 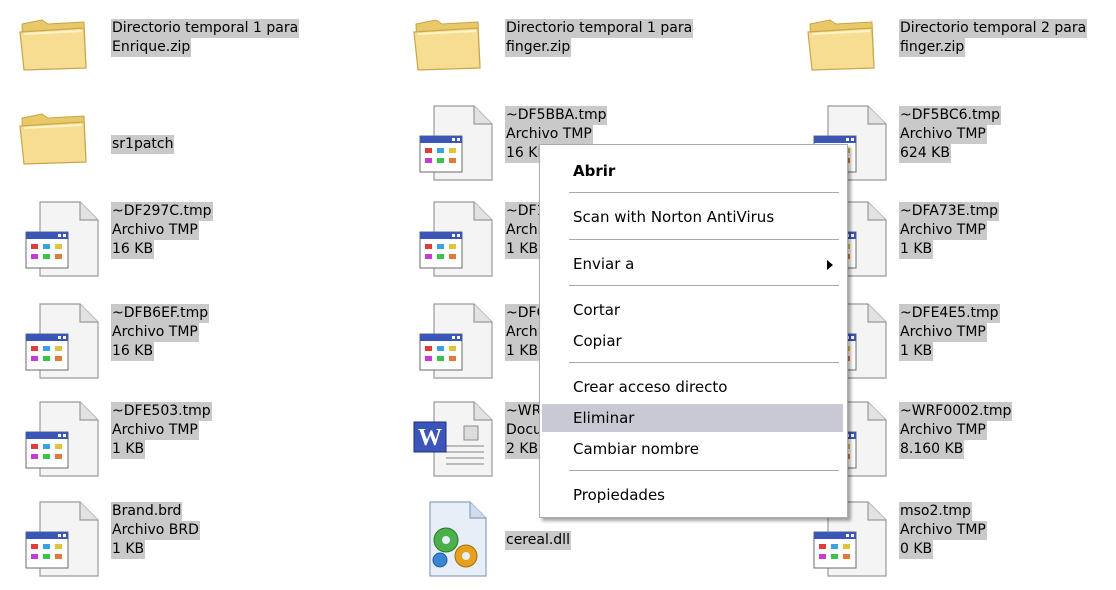 I want to click on menu-item-label: Cortar, so click(x=597, y=310).